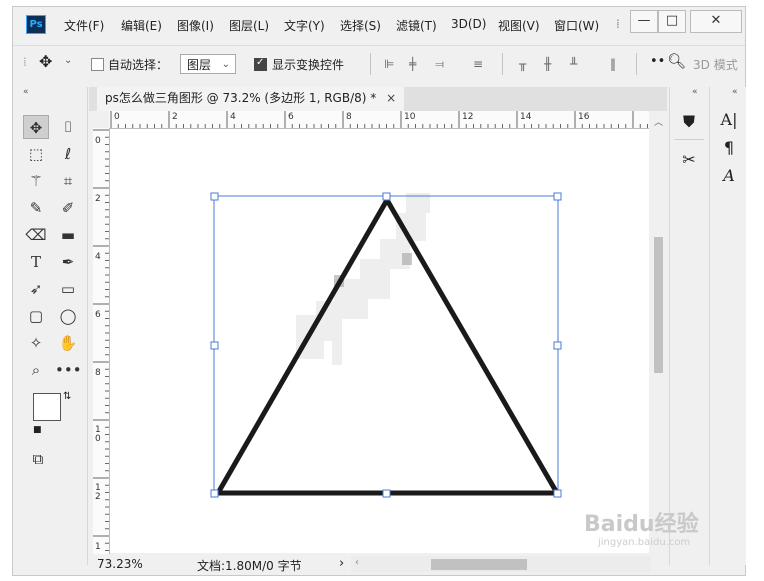  I want to click on zoom-level: 73.23%, so click(120, 564).